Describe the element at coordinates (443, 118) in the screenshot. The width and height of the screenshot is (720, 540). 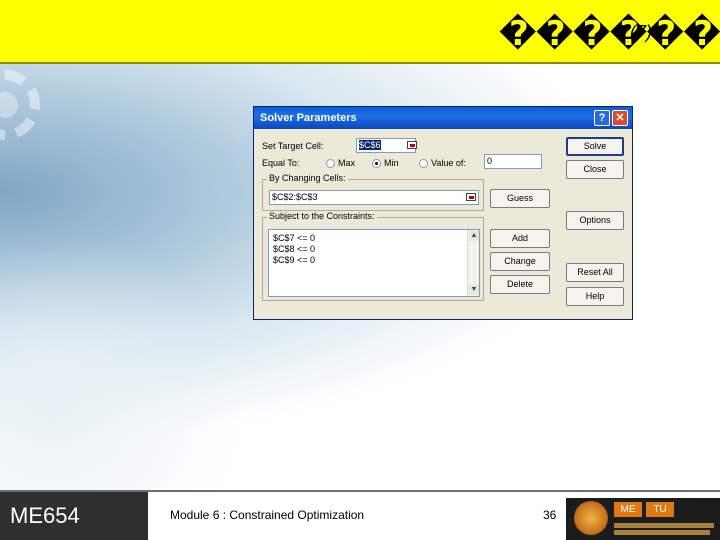
I see `dialog-titlebar: Solver Parameters ? ✕` at that location.